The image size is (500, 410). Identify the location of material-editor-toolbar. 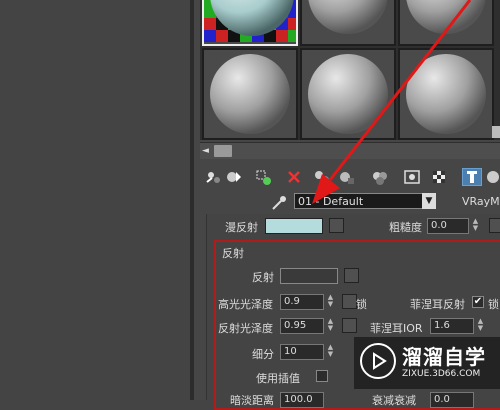
(350, 177).